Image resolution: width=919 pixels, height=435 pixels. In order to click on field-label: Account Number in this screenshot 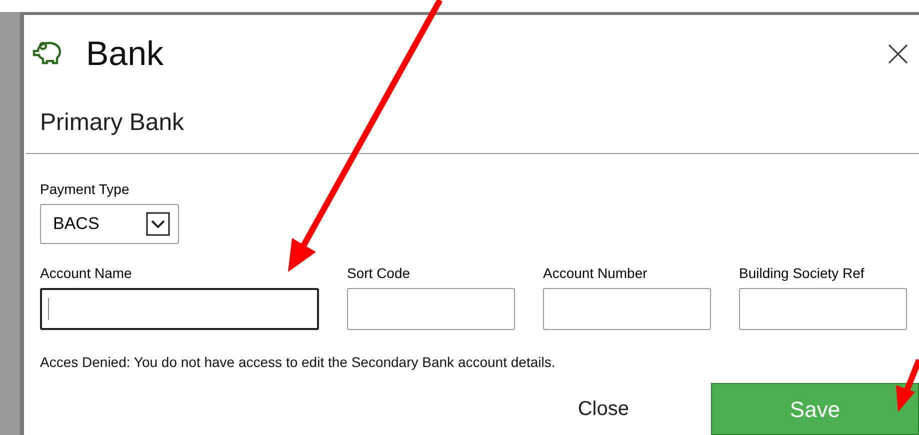, I will do `click(595, 273)`.